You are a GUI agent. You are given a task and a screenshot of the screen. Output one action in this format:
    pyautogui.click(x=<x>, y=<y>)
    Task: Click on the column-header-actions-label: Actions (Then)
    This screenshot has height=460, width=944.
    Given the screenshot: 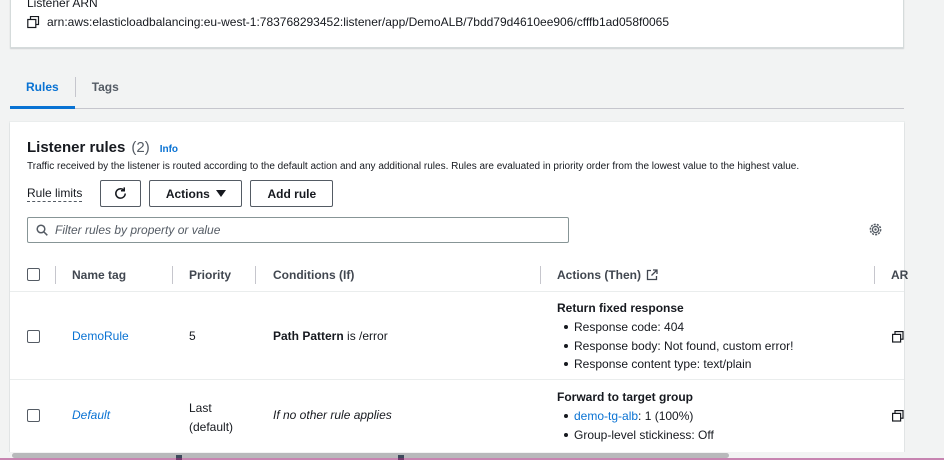 What is the action you would take?
    pyautogui.click(x=599, y=274)
    